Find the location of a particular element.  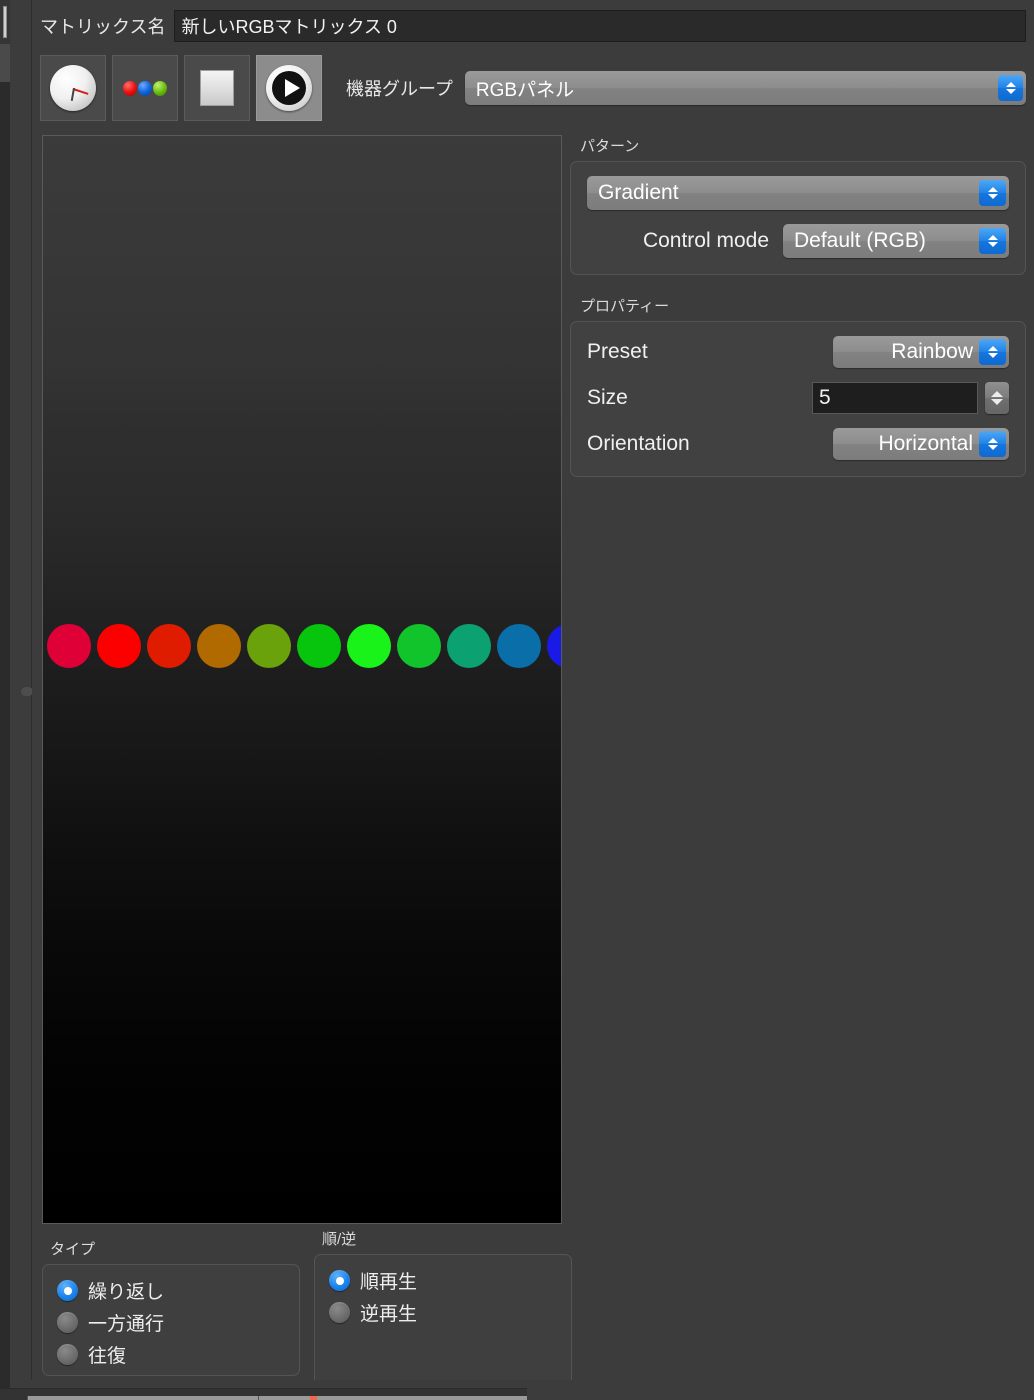

control-mode-select: Default (RGB) is located at coordinates (896, 241).